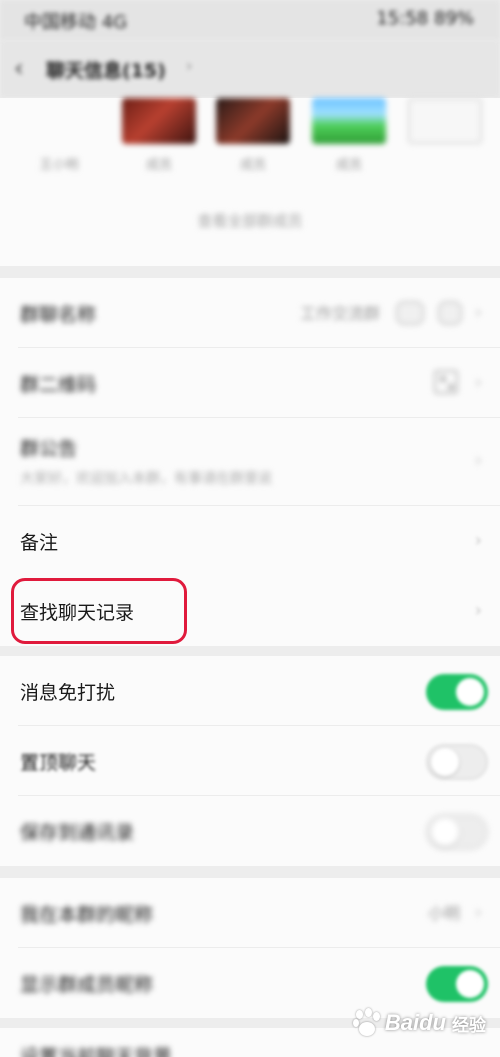 This screenshot has width=500, height=1057. Describe the element at coordinates (250, 462) in the screenshot. I see `row-group-notice: 群公告 大家好，欢迎加入本群，有事请在群里说 ›` at that location.